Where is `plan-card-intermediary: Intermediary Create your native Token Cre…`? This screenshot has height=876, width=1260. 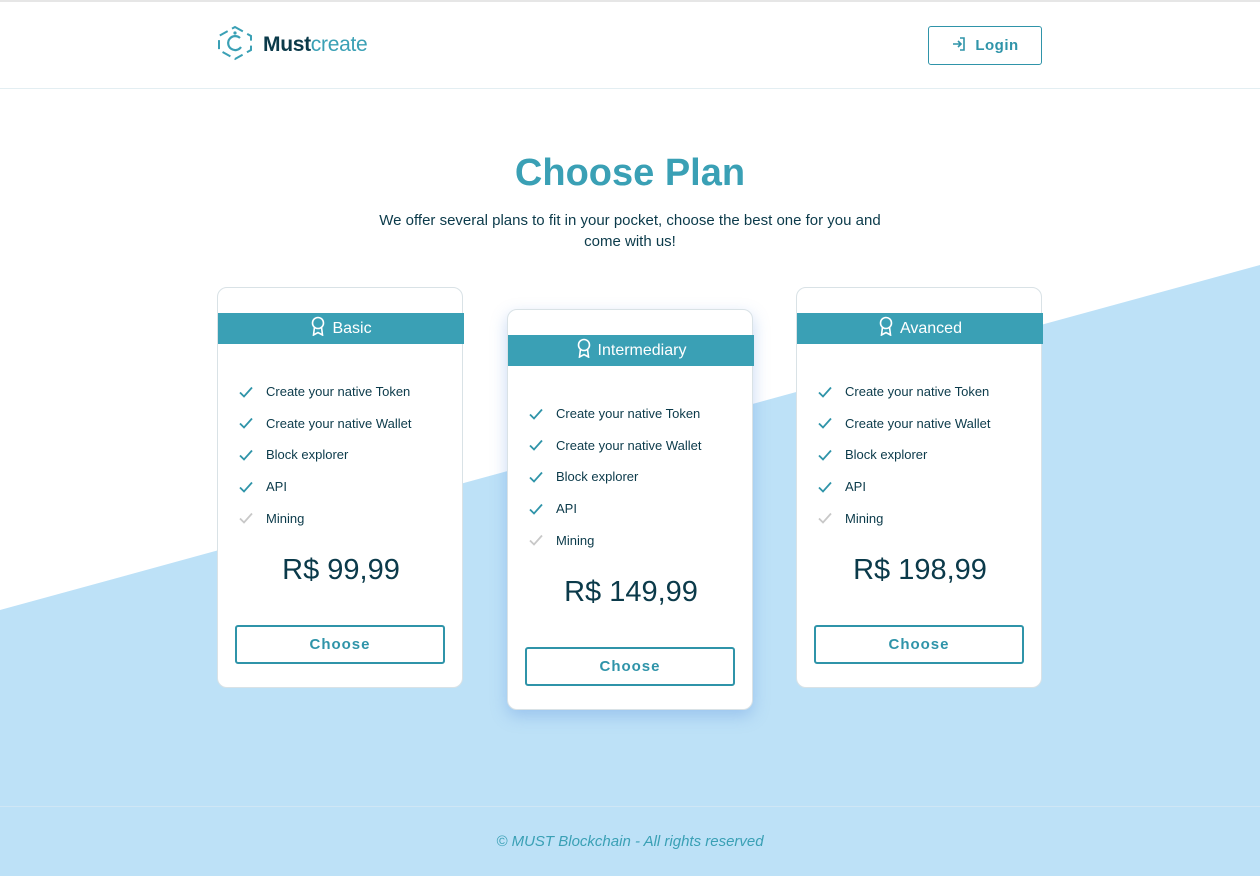
plan-card-intermediary: Intermediary Create your native Token Cre… is located at coordinates (630, 509).